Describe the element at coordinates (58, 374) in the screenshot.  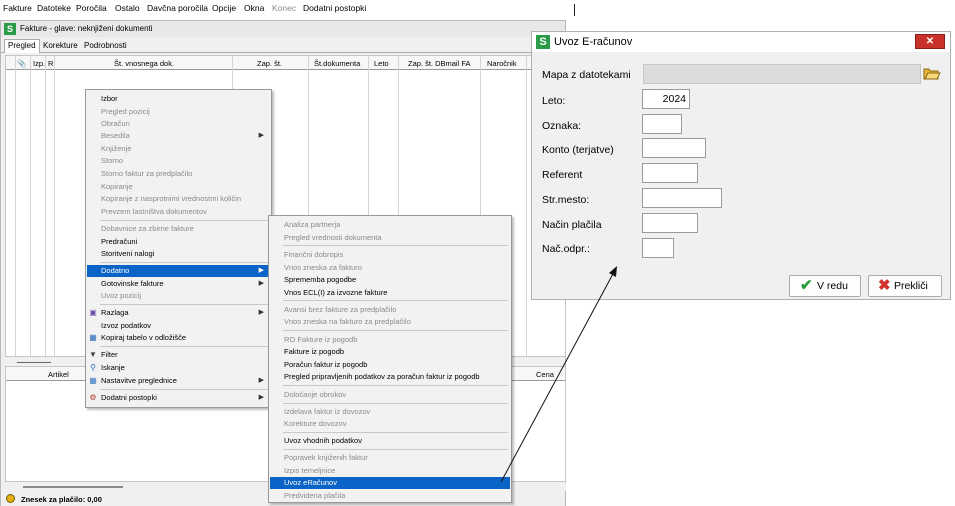
I see `column-artikel: Artikel` at that location.